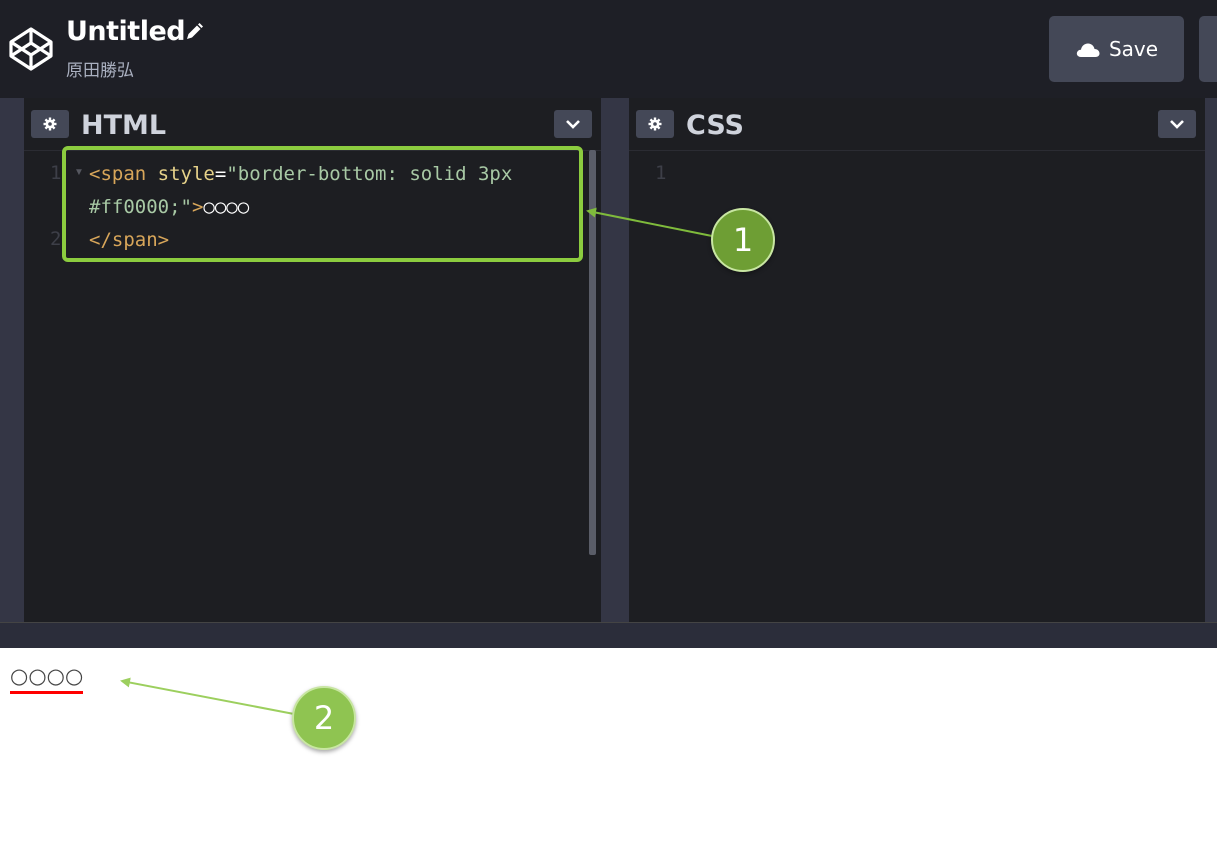 This screenshot has width=1217, height=844. Describe the element at coordinates (1208, 49) in the screenshot. I see `settings-button` at that location.